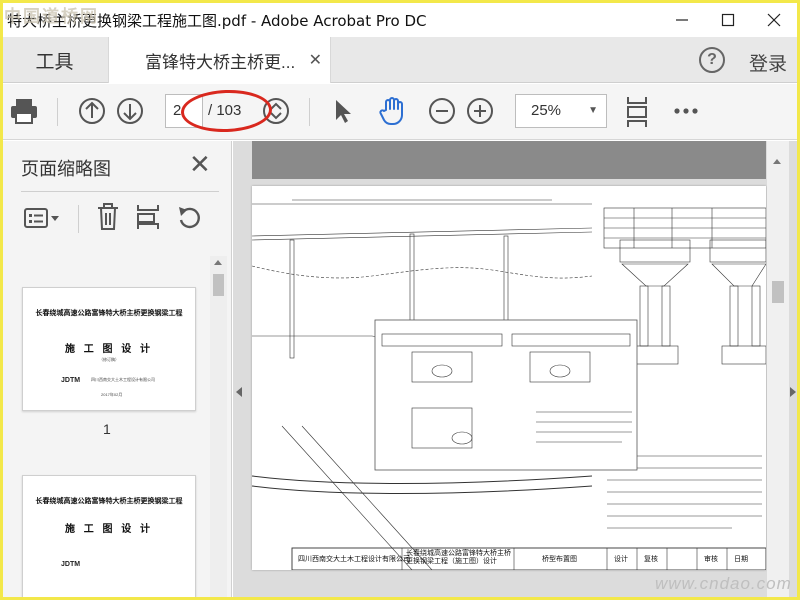  I want to click on close-tab-icon: ✕, so click(315, 60).